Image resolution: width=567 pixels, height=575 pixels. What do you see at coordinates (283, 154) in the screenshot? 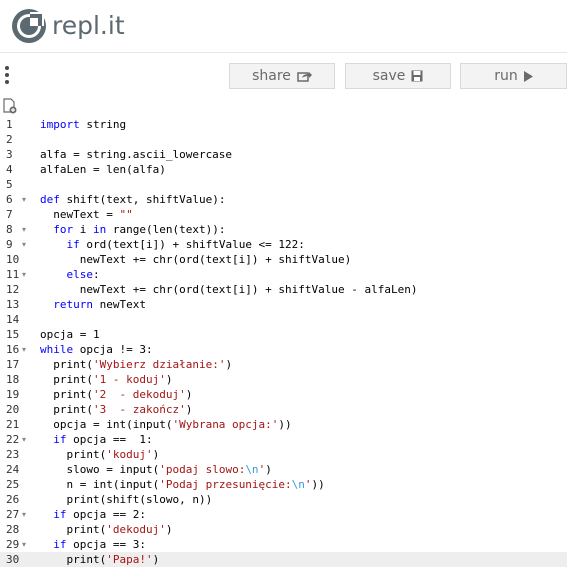
I see `code-line: 3 alfa = string.ascii_lowercase` at bounding box center [283, 154].